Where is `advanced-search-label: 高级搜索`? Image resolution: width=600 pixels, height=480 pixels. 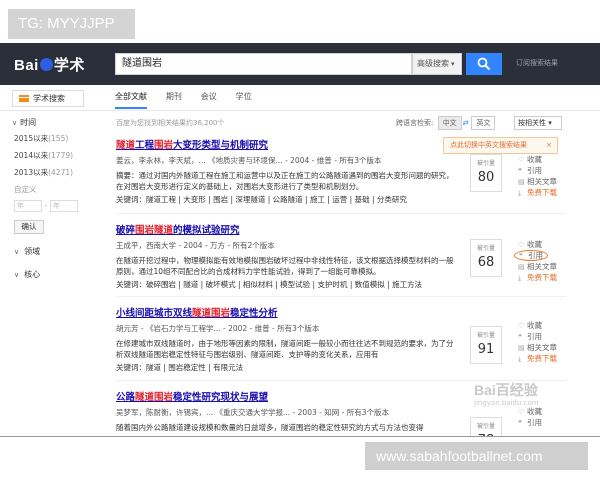 advanced-search-label: 高级搜索 is located at coordinates (433, 63).